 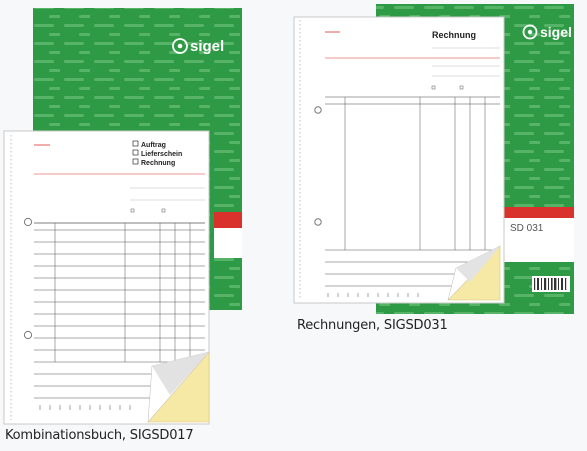 I want to click on form-title-1: Auftrag, so click(x=153, y=145).